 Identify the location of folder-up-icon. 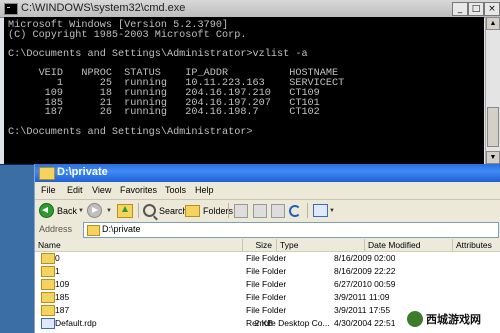
(125, 210).